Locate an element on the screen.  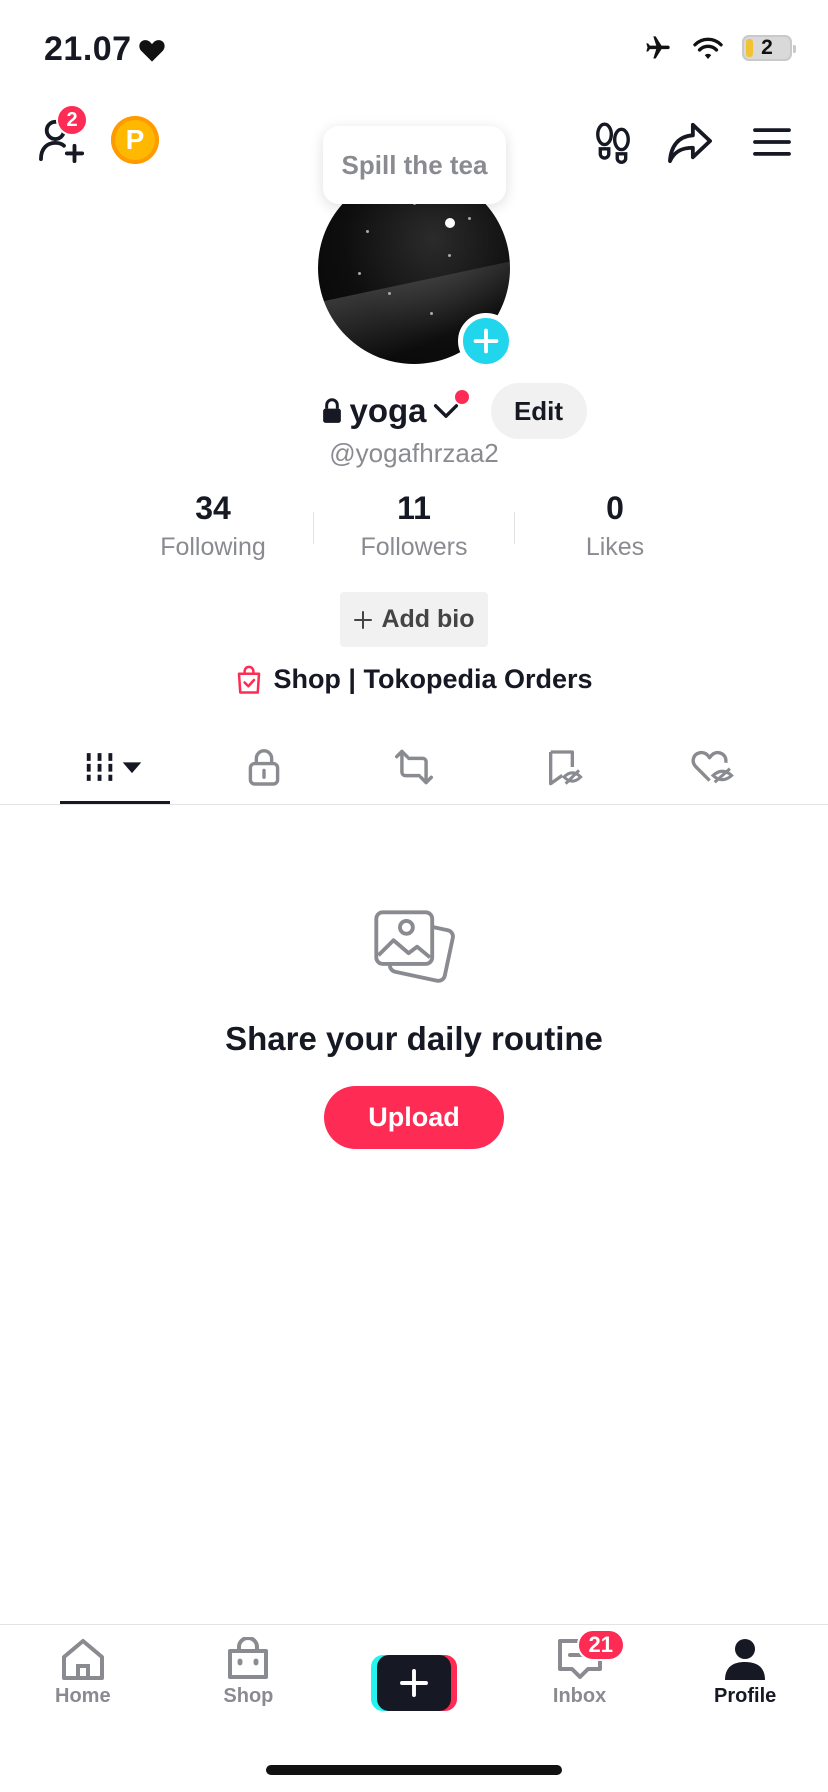
stat-likes: 0 Likes is located at coordinates (615, 526).